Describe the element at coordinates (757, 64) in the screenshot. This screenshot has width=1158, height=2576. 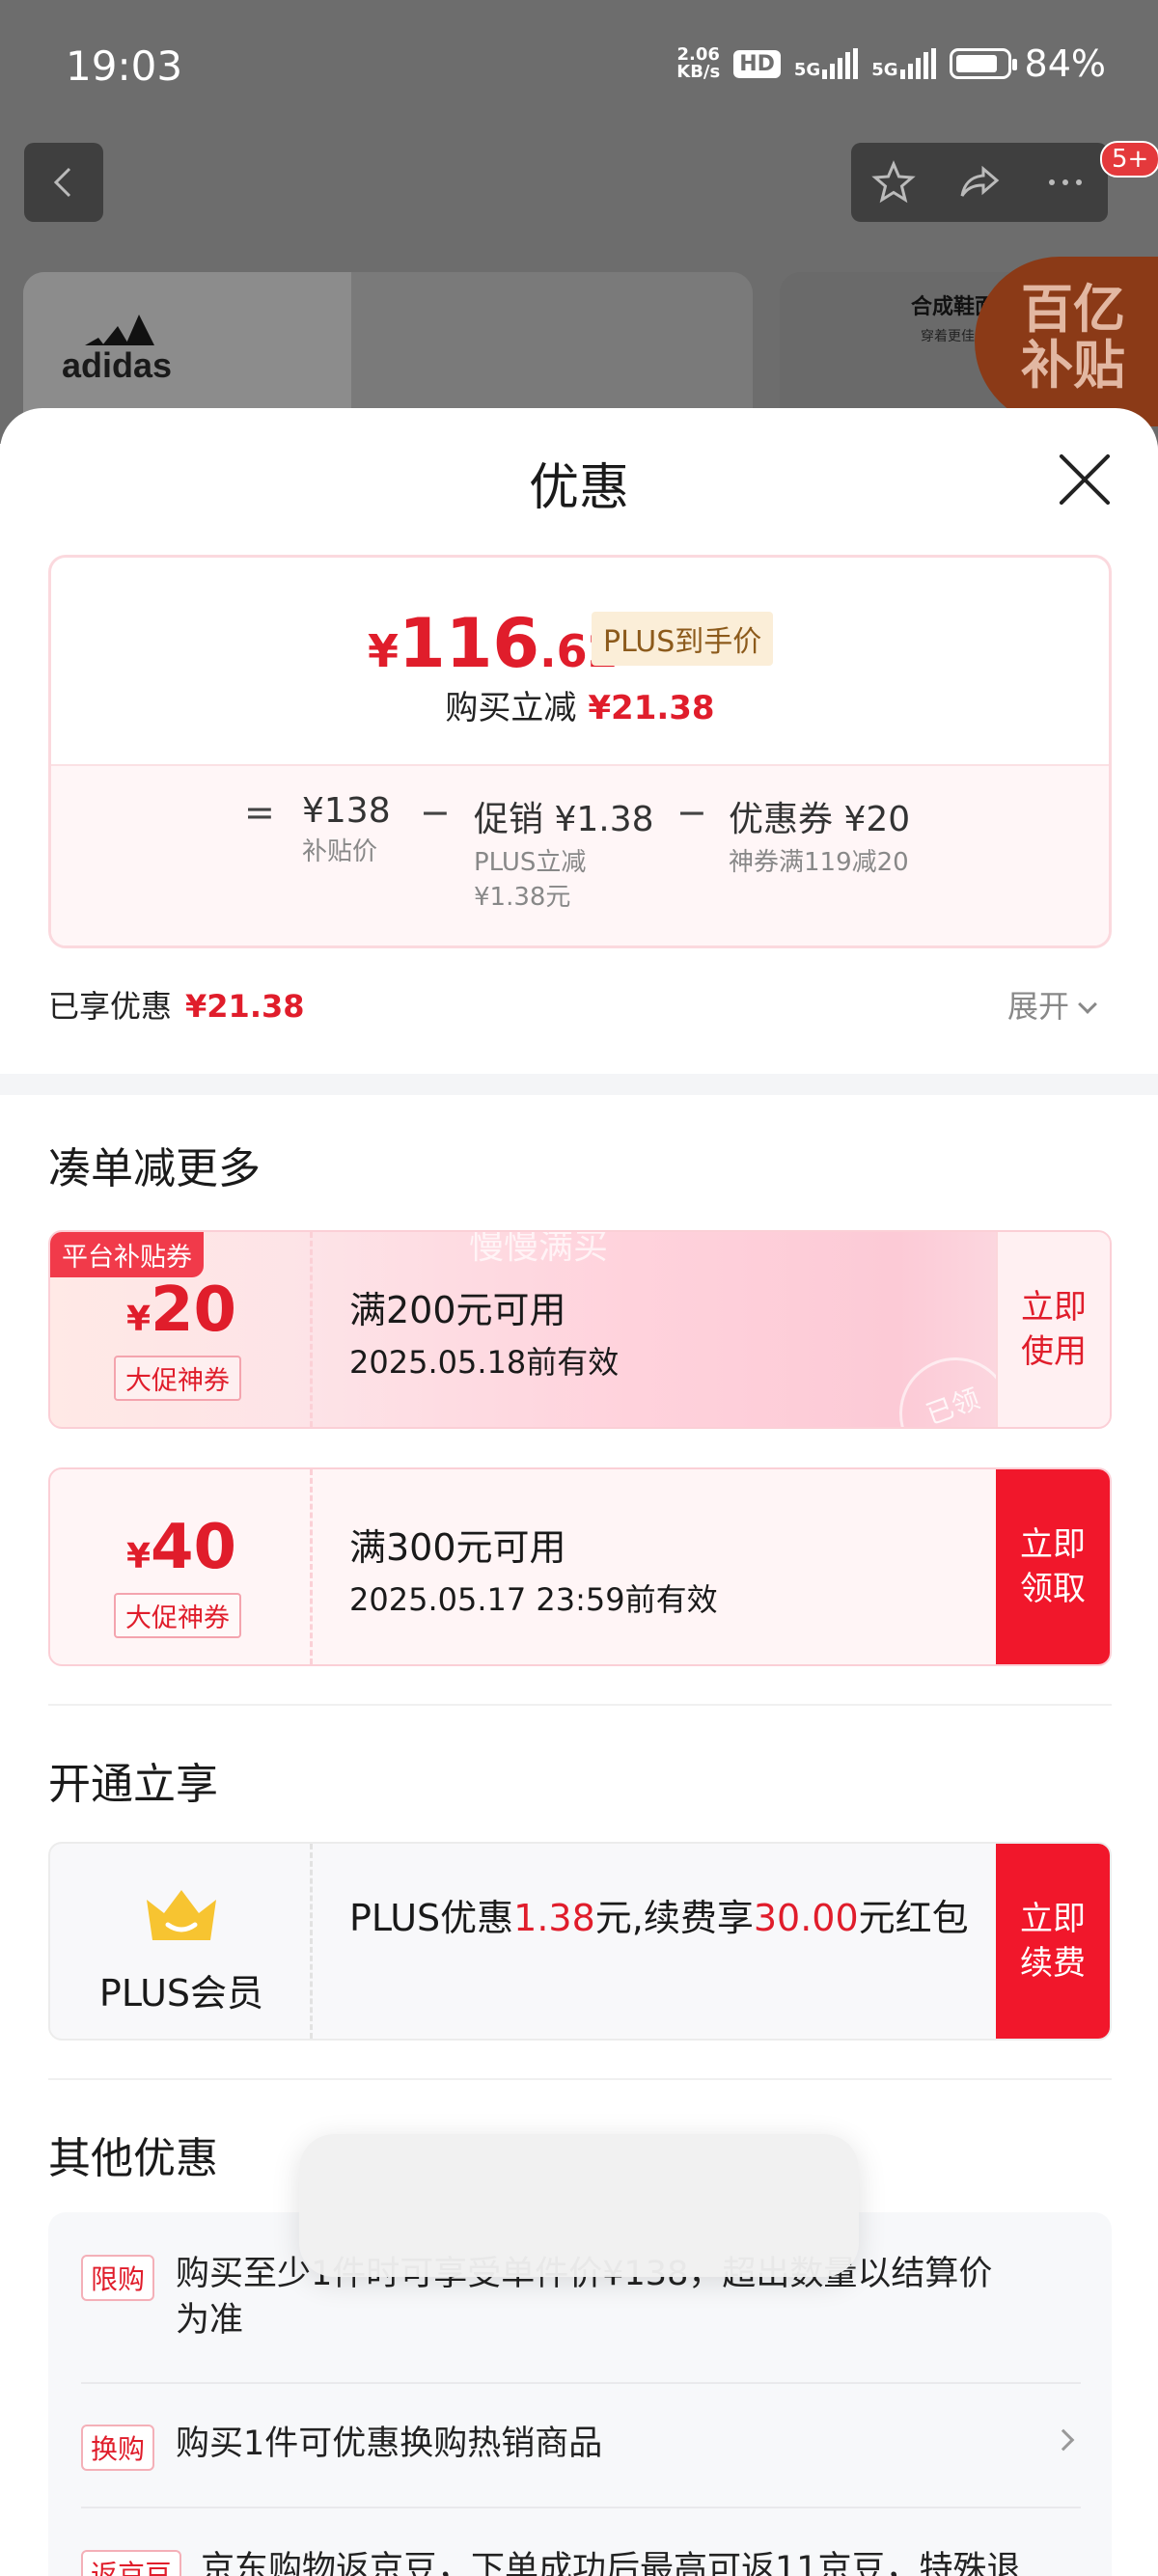
I see `hd-icon: HD` at that location.